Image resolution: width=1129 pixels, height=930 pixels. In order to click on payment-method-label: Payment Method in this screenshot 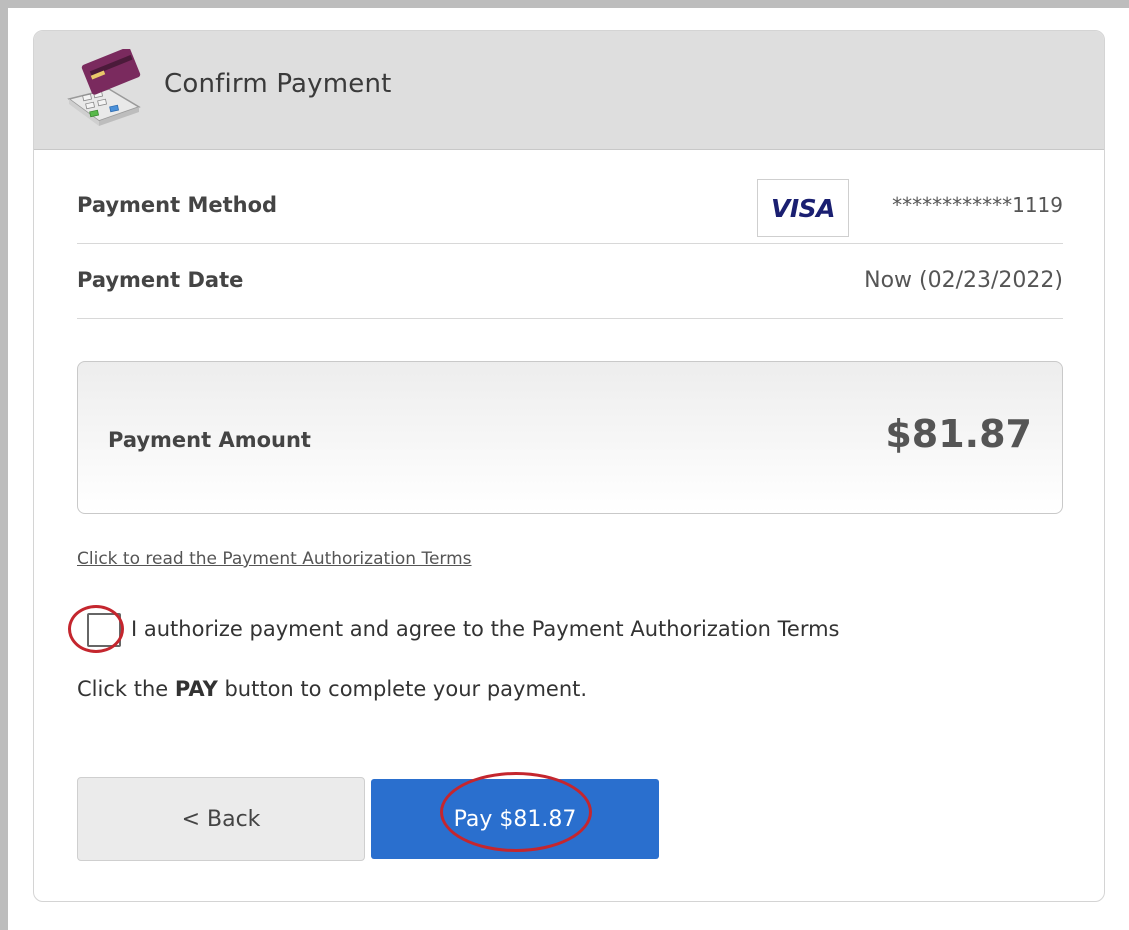, I will do `click(177, 205)`.